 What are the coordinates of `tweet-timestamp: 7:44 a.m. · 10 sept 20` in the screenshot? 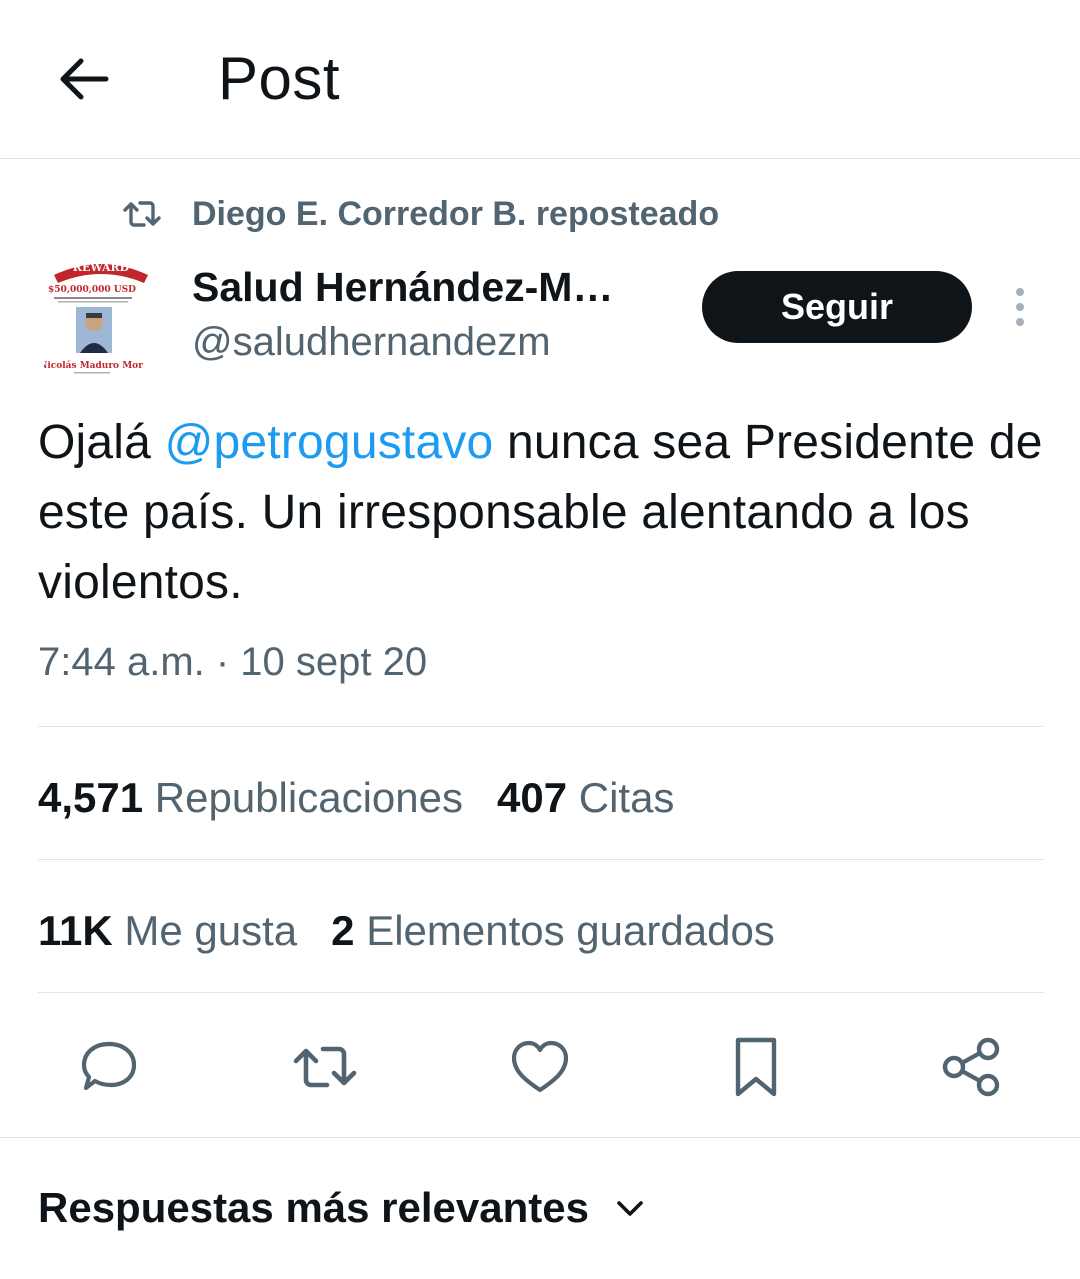 It's located at (232, 662).